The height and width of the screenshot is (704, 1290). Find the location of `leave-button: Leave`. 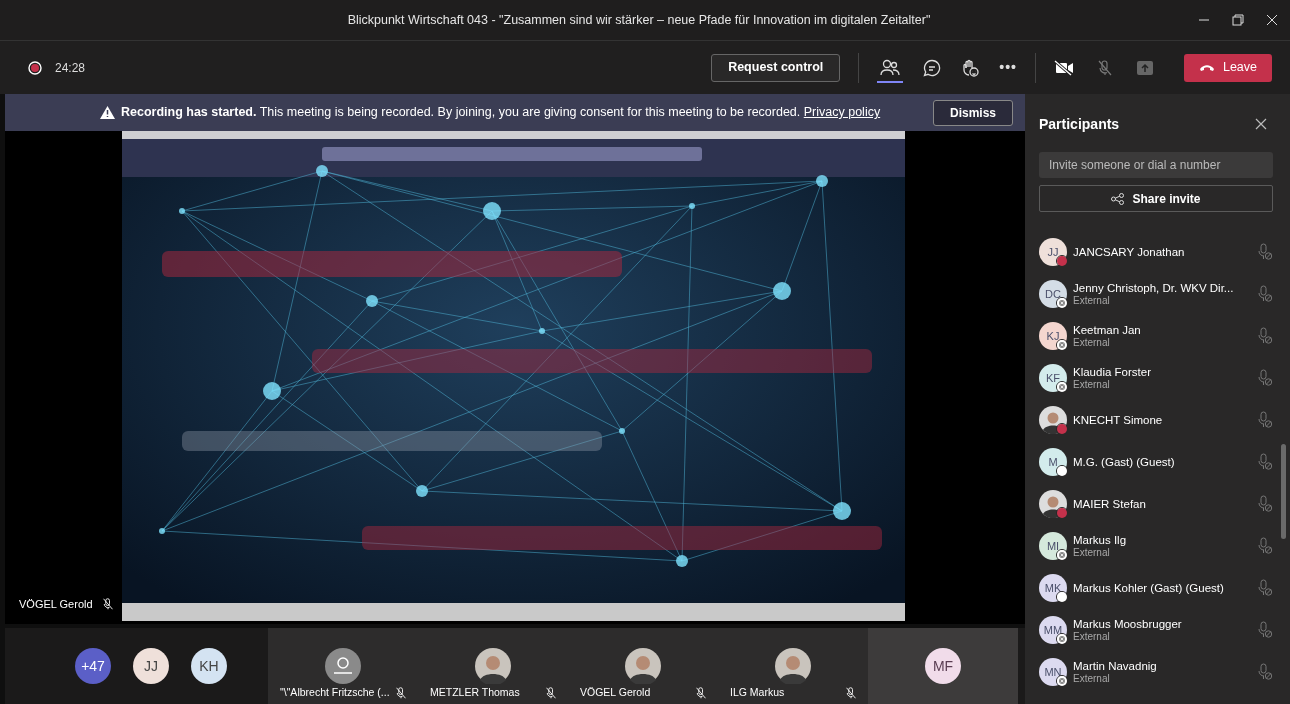

leave-button: Leave is located at coordinates (1228, 67).